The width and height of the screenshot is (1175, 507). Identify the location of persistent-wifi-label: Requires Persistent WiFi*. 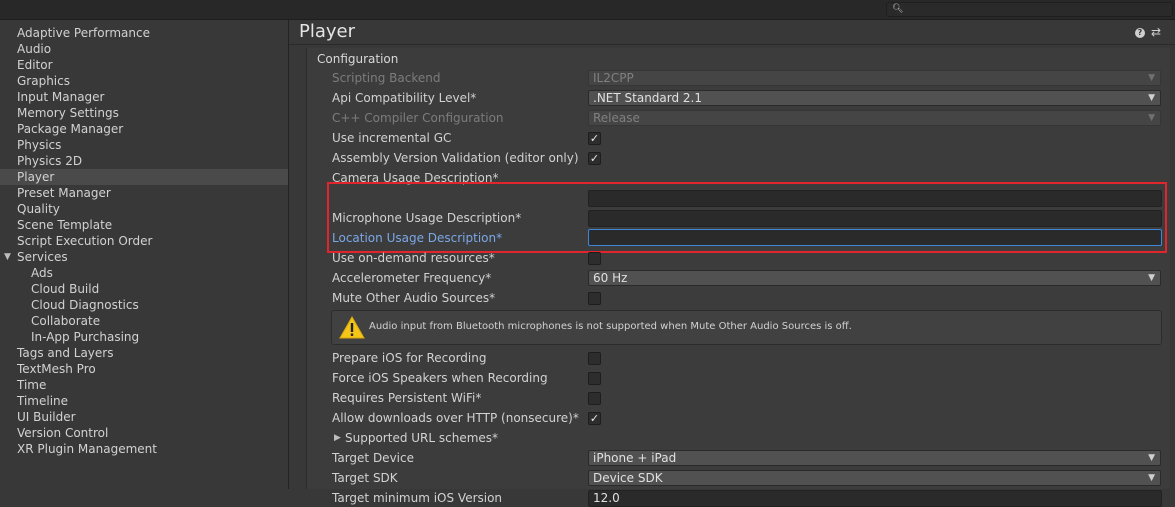
(407, 398).